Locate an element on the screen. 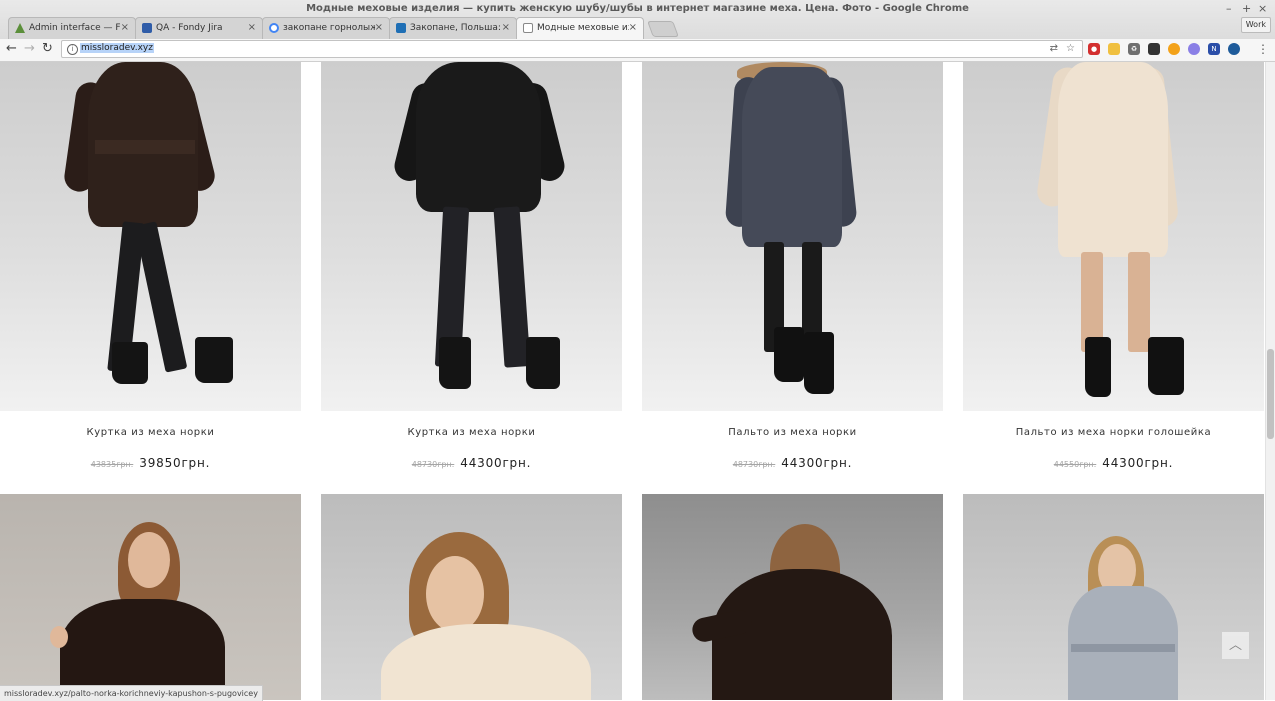  admin-favicon-icon is located at coordinates (20, 28).